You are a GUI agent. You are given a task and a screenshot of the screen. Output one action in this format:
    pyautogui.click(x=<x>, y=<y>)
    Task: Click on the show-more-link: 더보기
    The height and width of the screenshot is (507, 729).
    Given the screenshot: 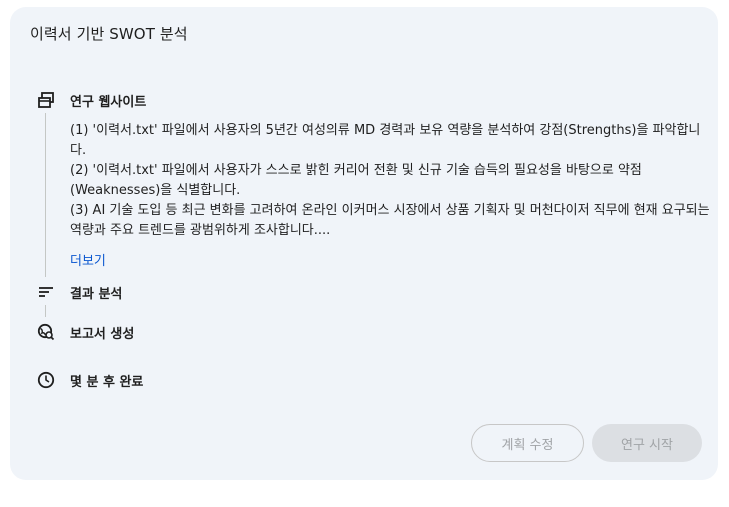 What is the action you would take?
    pyautogui.click(x=88, y=259)
    